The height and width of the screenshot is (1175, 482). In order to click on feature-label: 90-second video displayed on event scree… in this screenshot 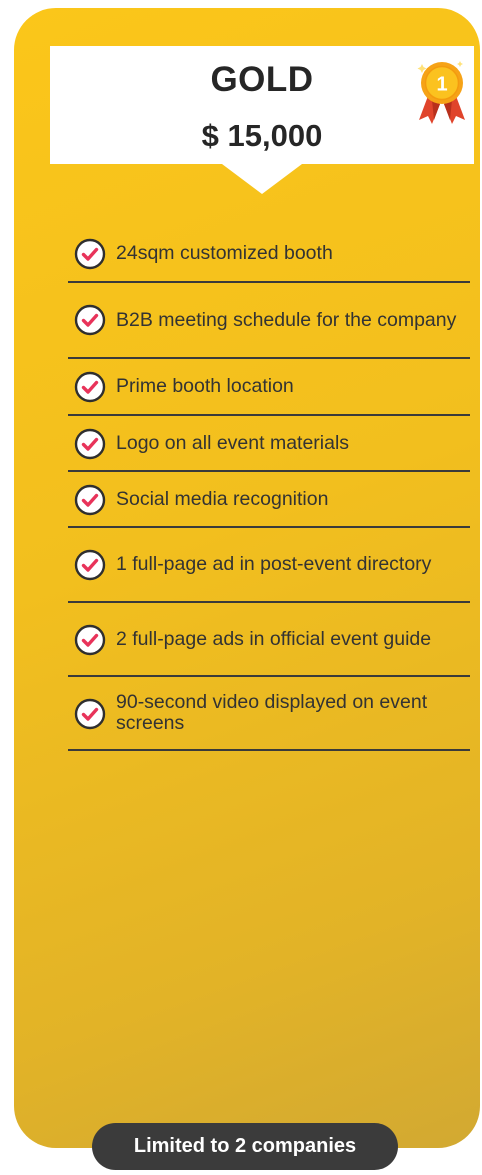, I will do `click(272, 712)`.